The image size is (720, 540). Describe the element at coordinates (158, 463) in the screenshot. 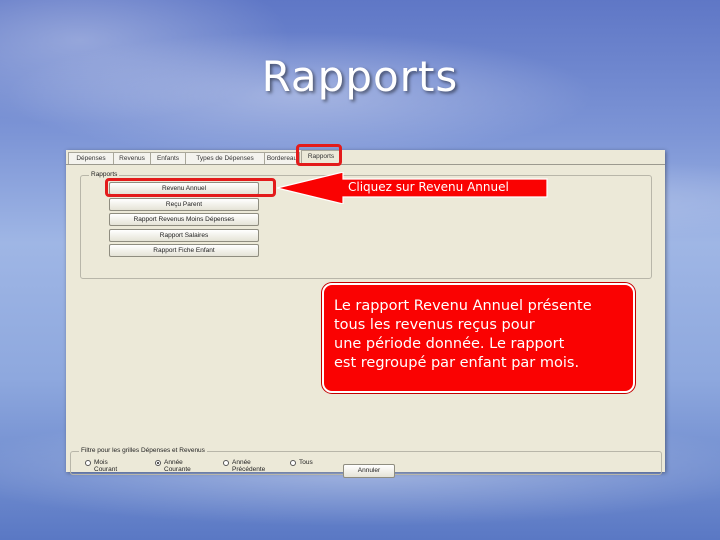

I see `radio-annee-courante-dot` at that location.